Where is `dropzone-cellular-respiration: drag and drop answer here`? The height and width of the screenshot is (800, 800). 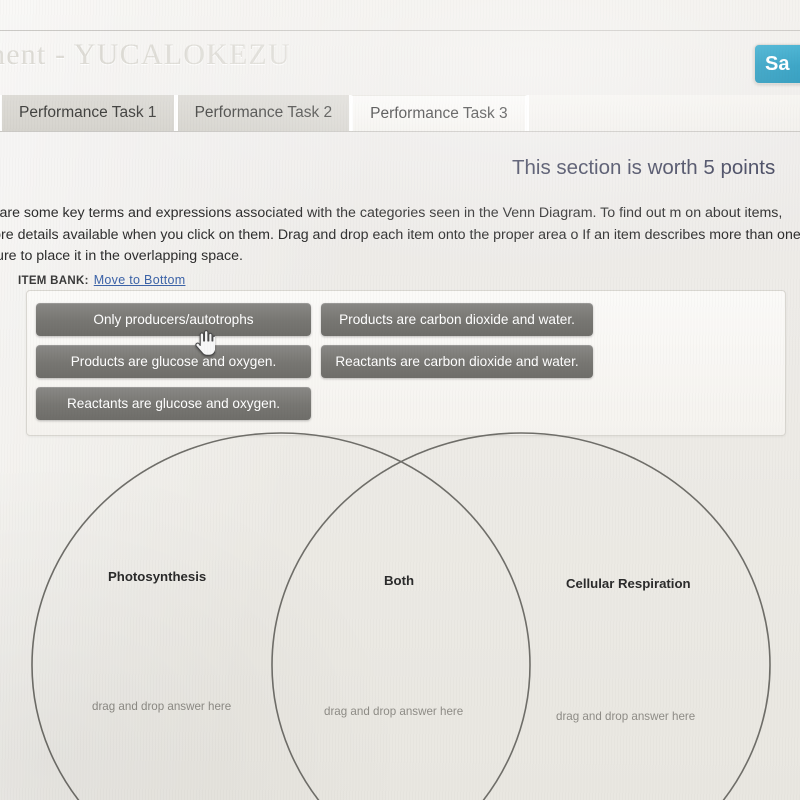
dropzone-cellular-respiration: drag and drop answer here is located at coordinates (625, 716).